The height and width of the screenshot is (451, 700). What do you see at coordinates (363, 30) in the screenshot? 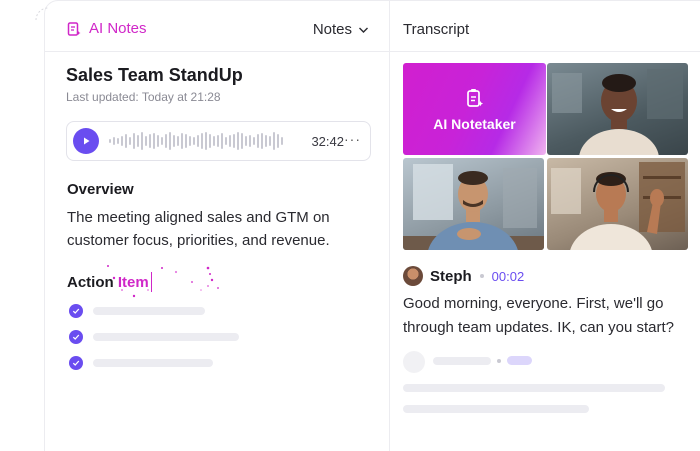
I see `chevron-down-icon` at bounding box center [363, 30].